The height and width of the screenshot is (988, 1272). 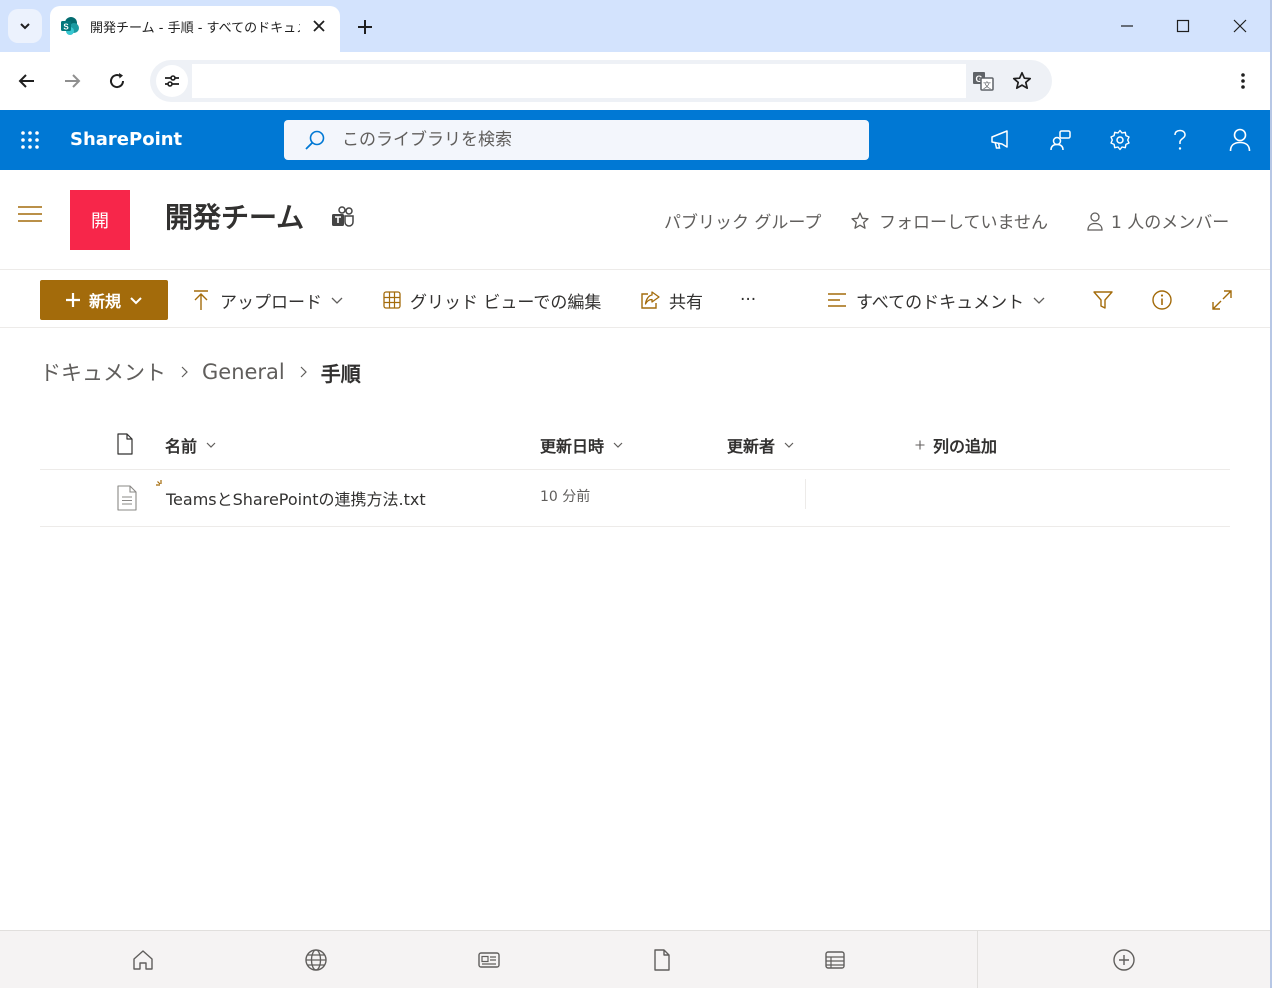 I want to click on bookmark-button, so click(x=1022, y=81).